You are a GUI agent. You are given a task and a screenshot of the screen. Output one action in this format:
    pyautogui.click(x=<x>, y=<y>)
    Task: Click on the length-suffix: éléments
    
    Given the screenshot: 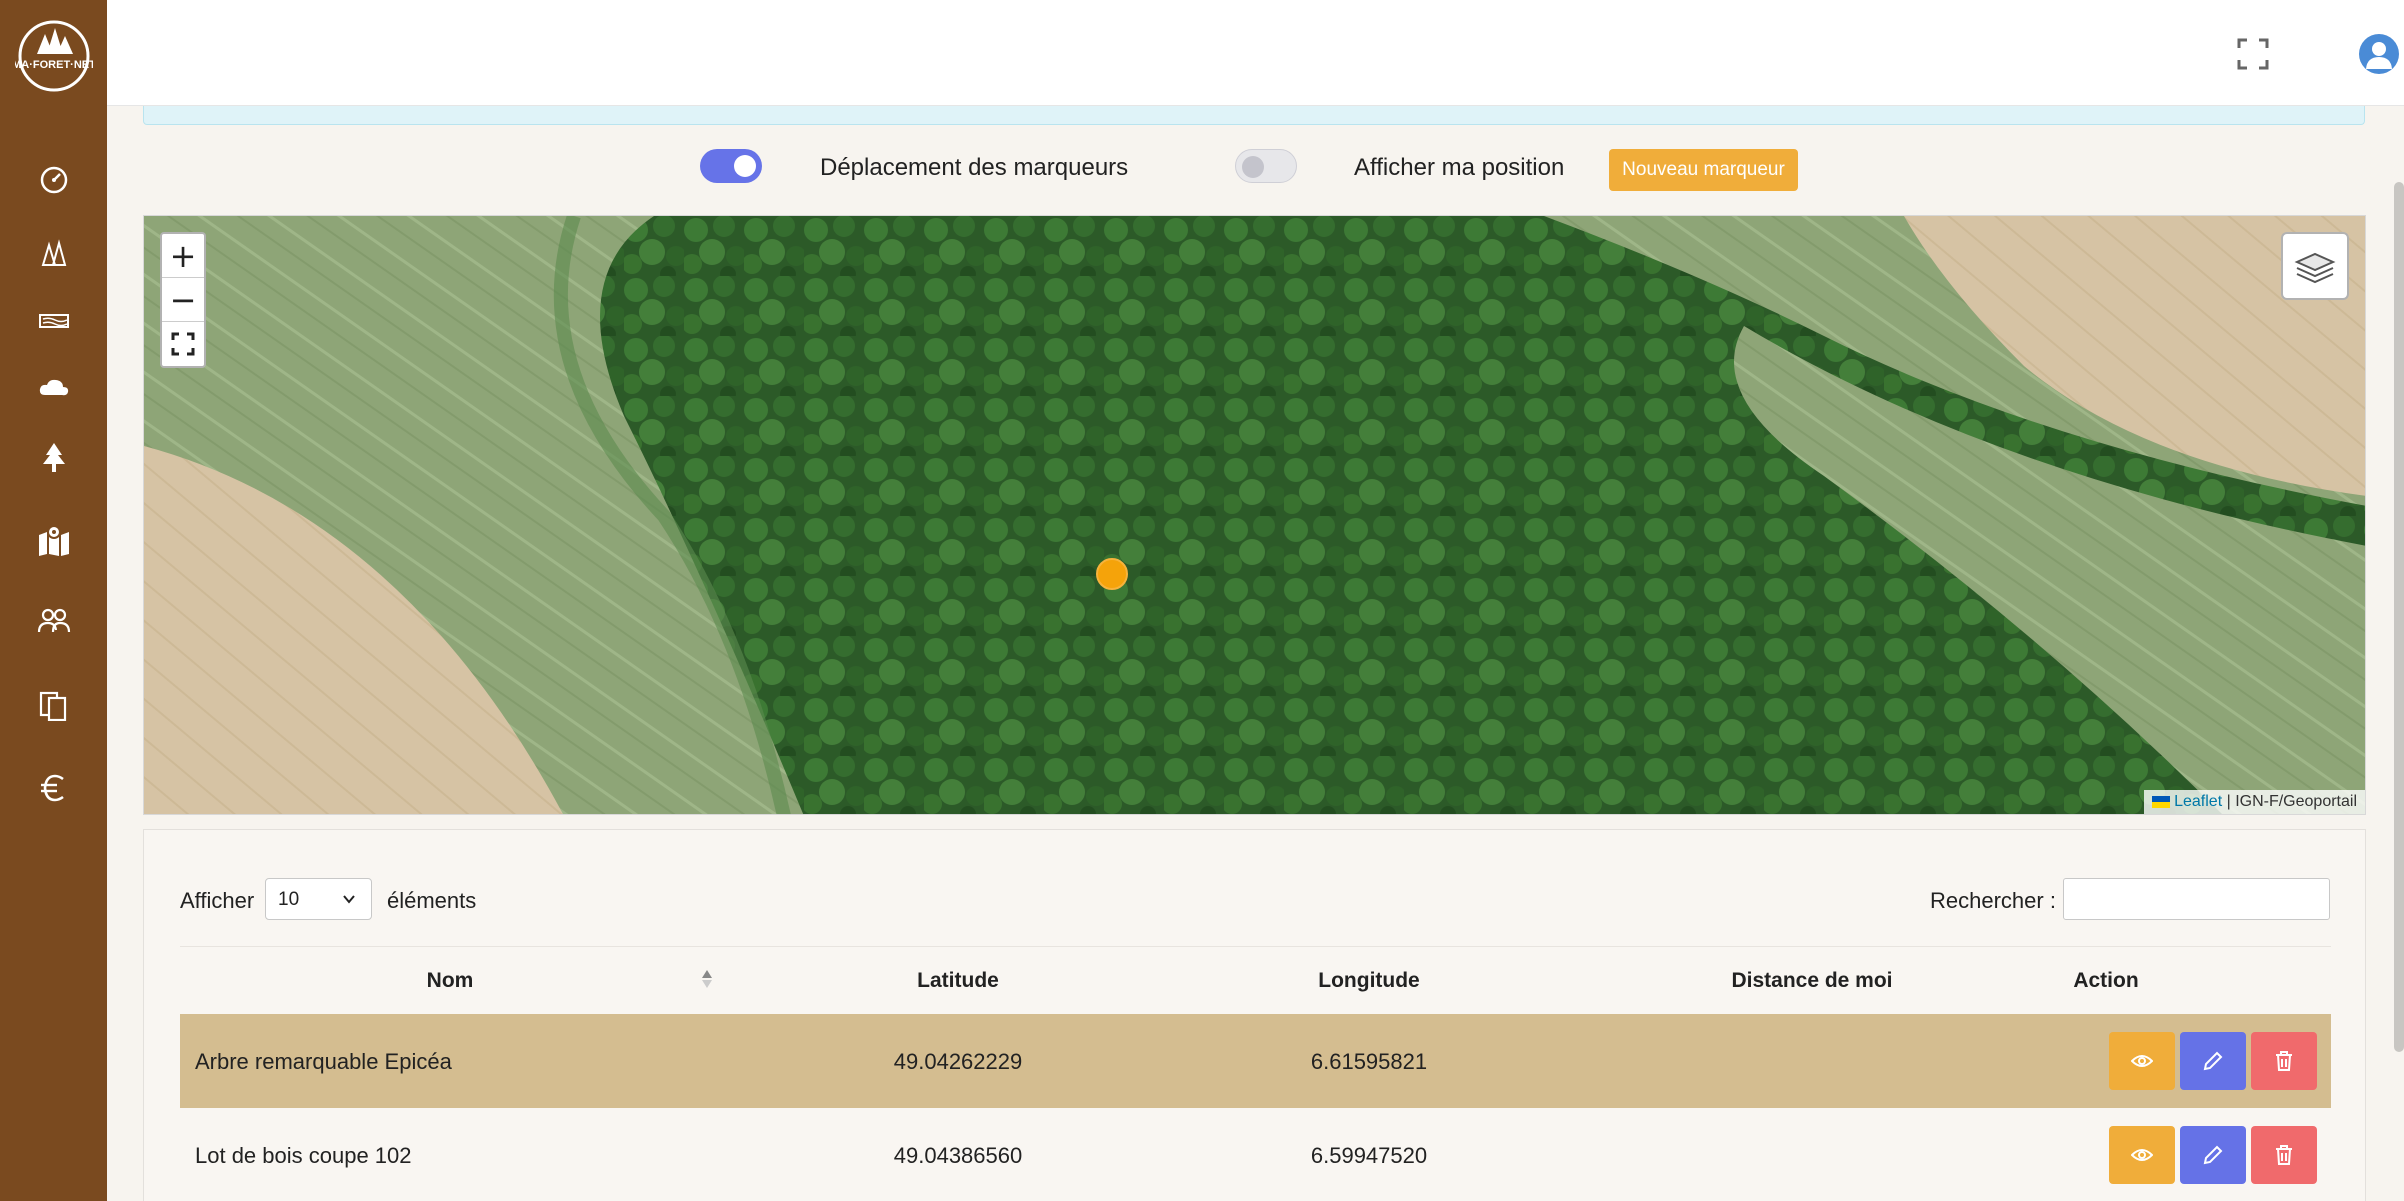 What is the action you would take?
    pyautogui.click(x=432, y=900)
    